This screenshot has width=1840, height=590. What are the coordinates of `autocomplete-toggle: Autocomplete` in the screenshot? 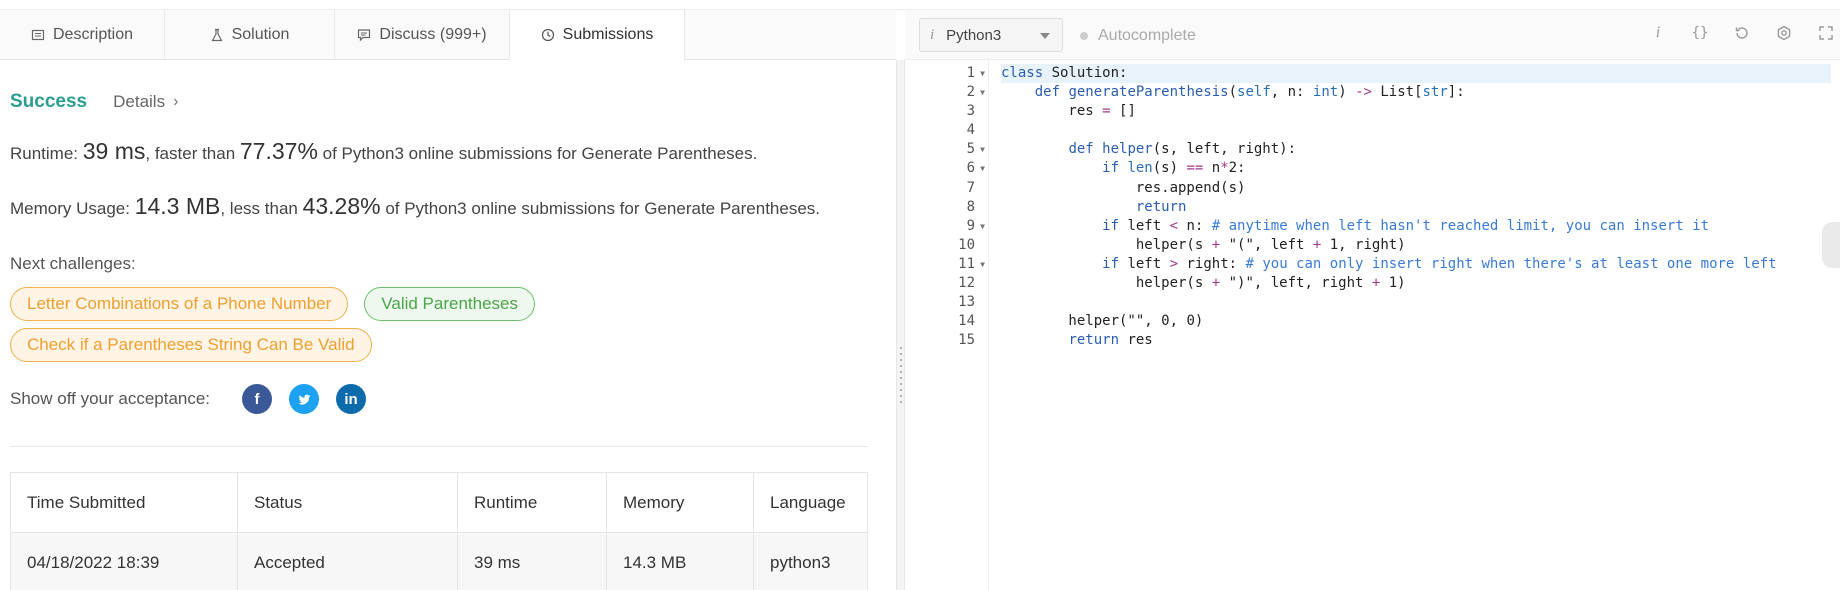 It's located at (1138, 36).